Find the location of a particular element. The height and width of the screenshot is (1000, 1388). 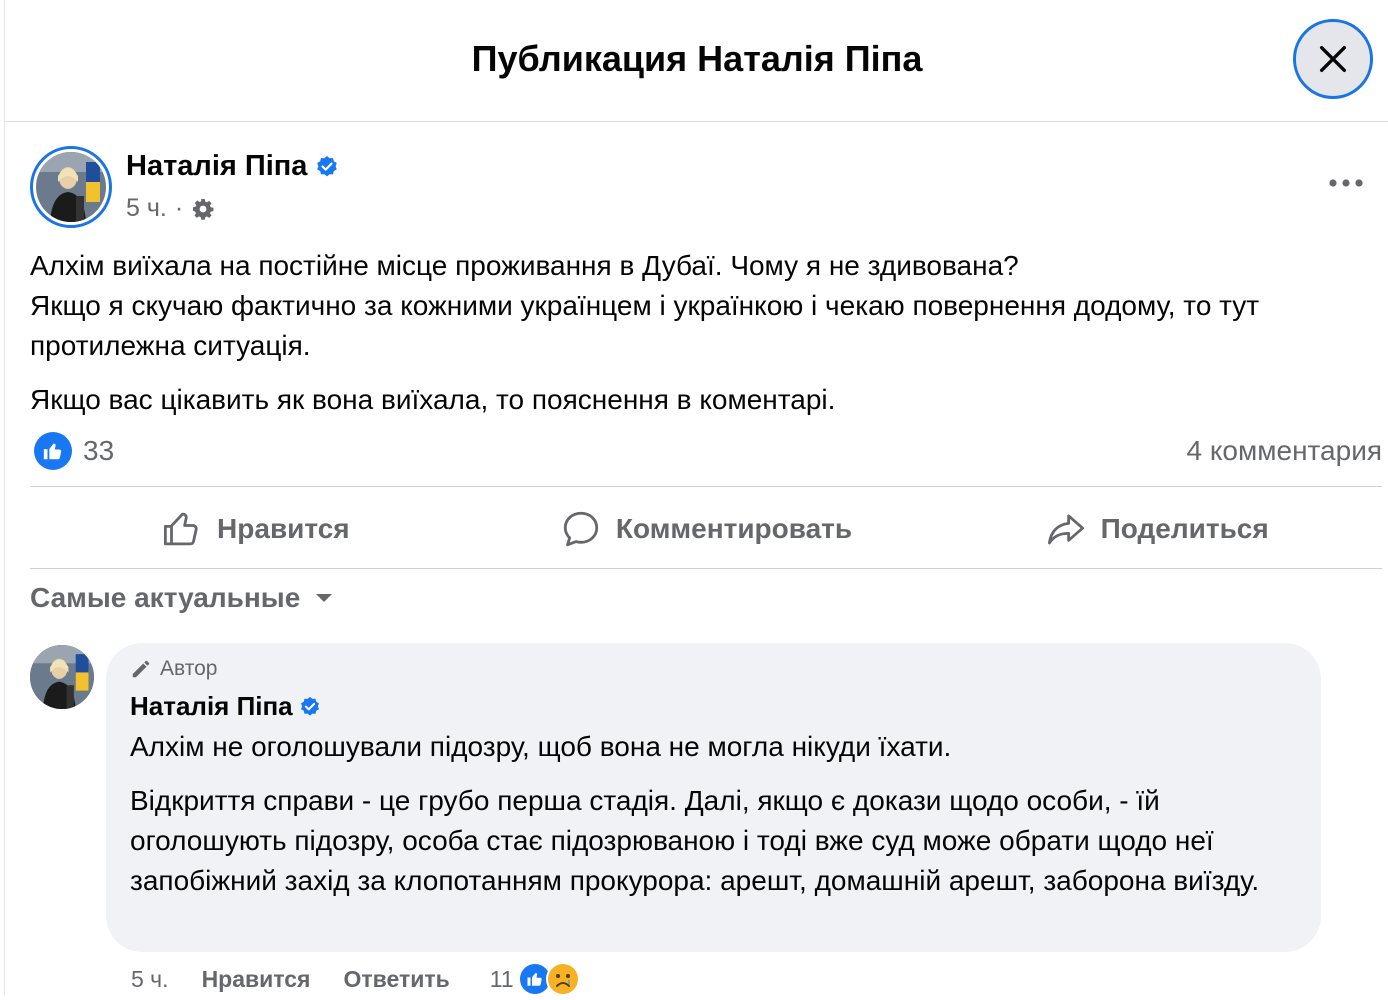

modal-title: Публикация Наталія Піпа is located at coordinates (697, 58).